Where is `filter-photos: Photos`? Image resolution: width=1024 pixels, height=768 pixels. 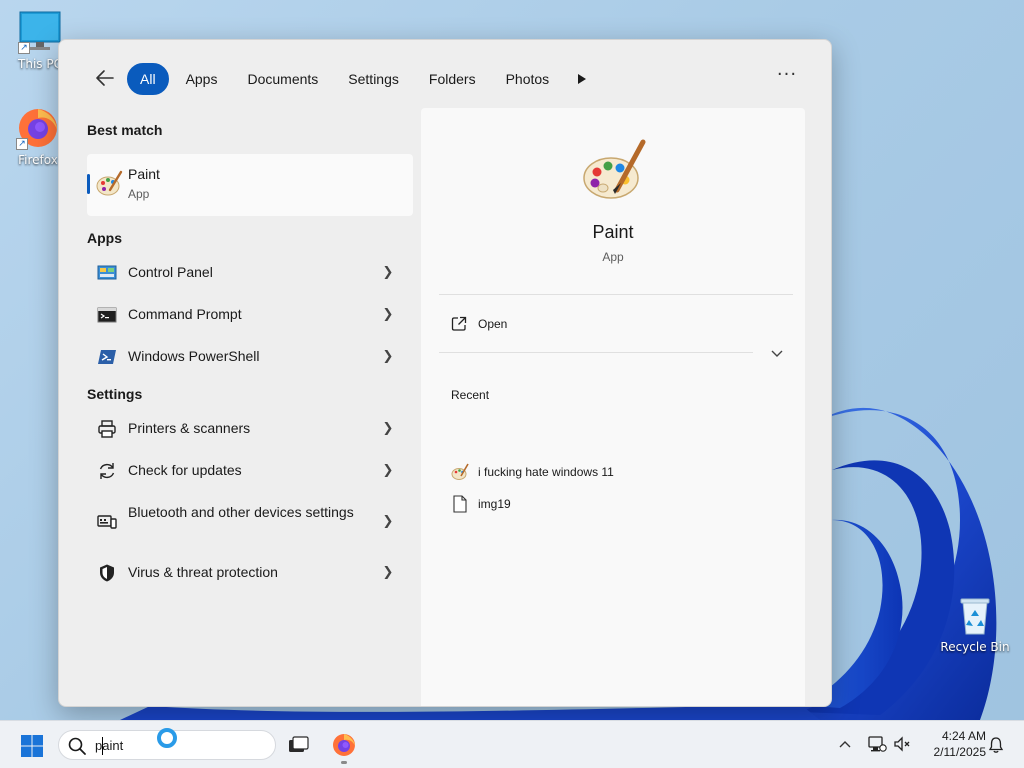
filter-photos: Photos is located at coordinates (528, 79).